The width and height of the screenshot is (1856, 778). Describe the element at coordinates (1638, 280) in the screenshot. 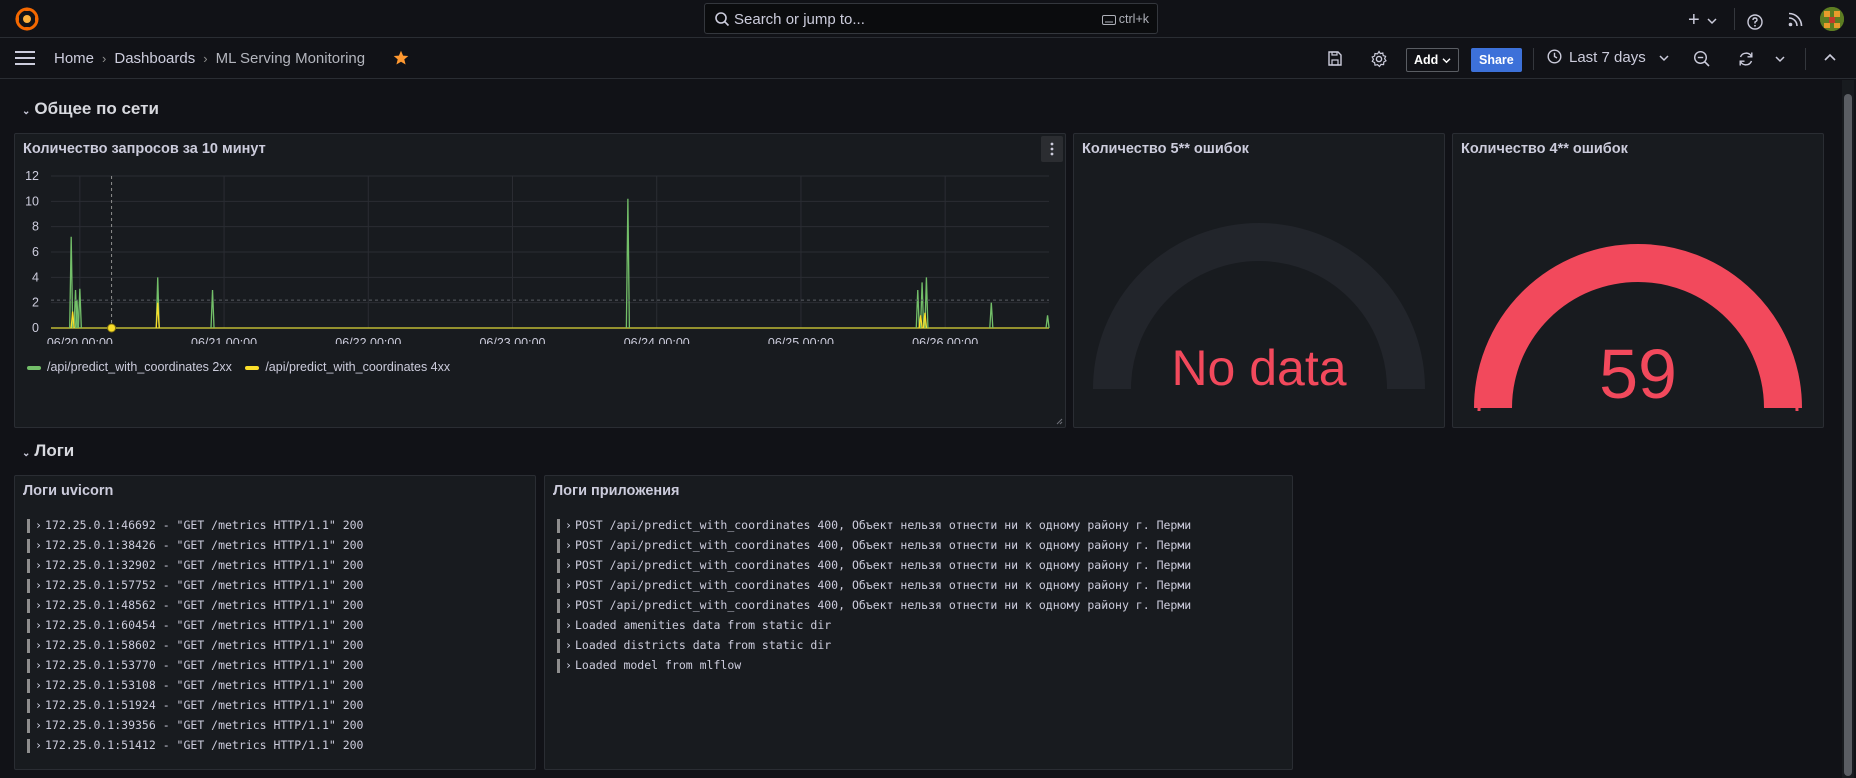

I see `panel-4xx-errors: Количество 4** ошибок 59` at that location.